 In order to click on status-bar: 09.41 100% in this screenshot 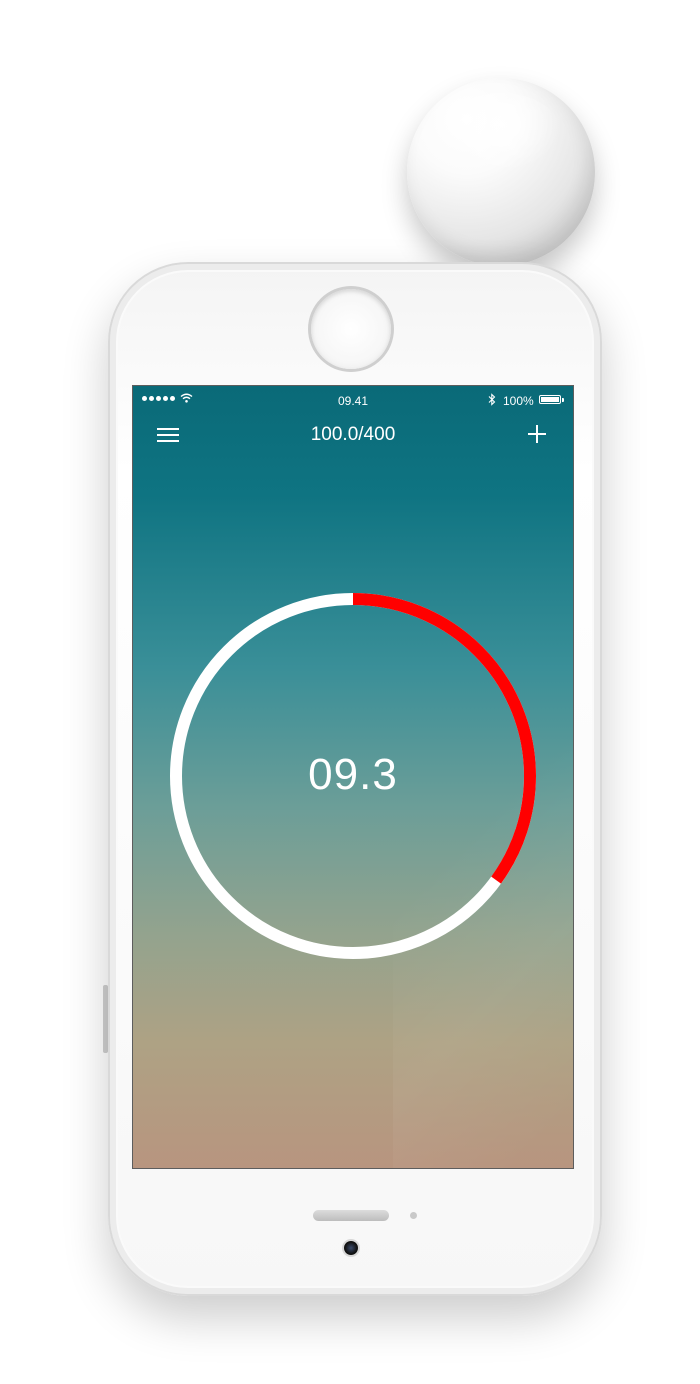, I will do `click(353, 400)`.